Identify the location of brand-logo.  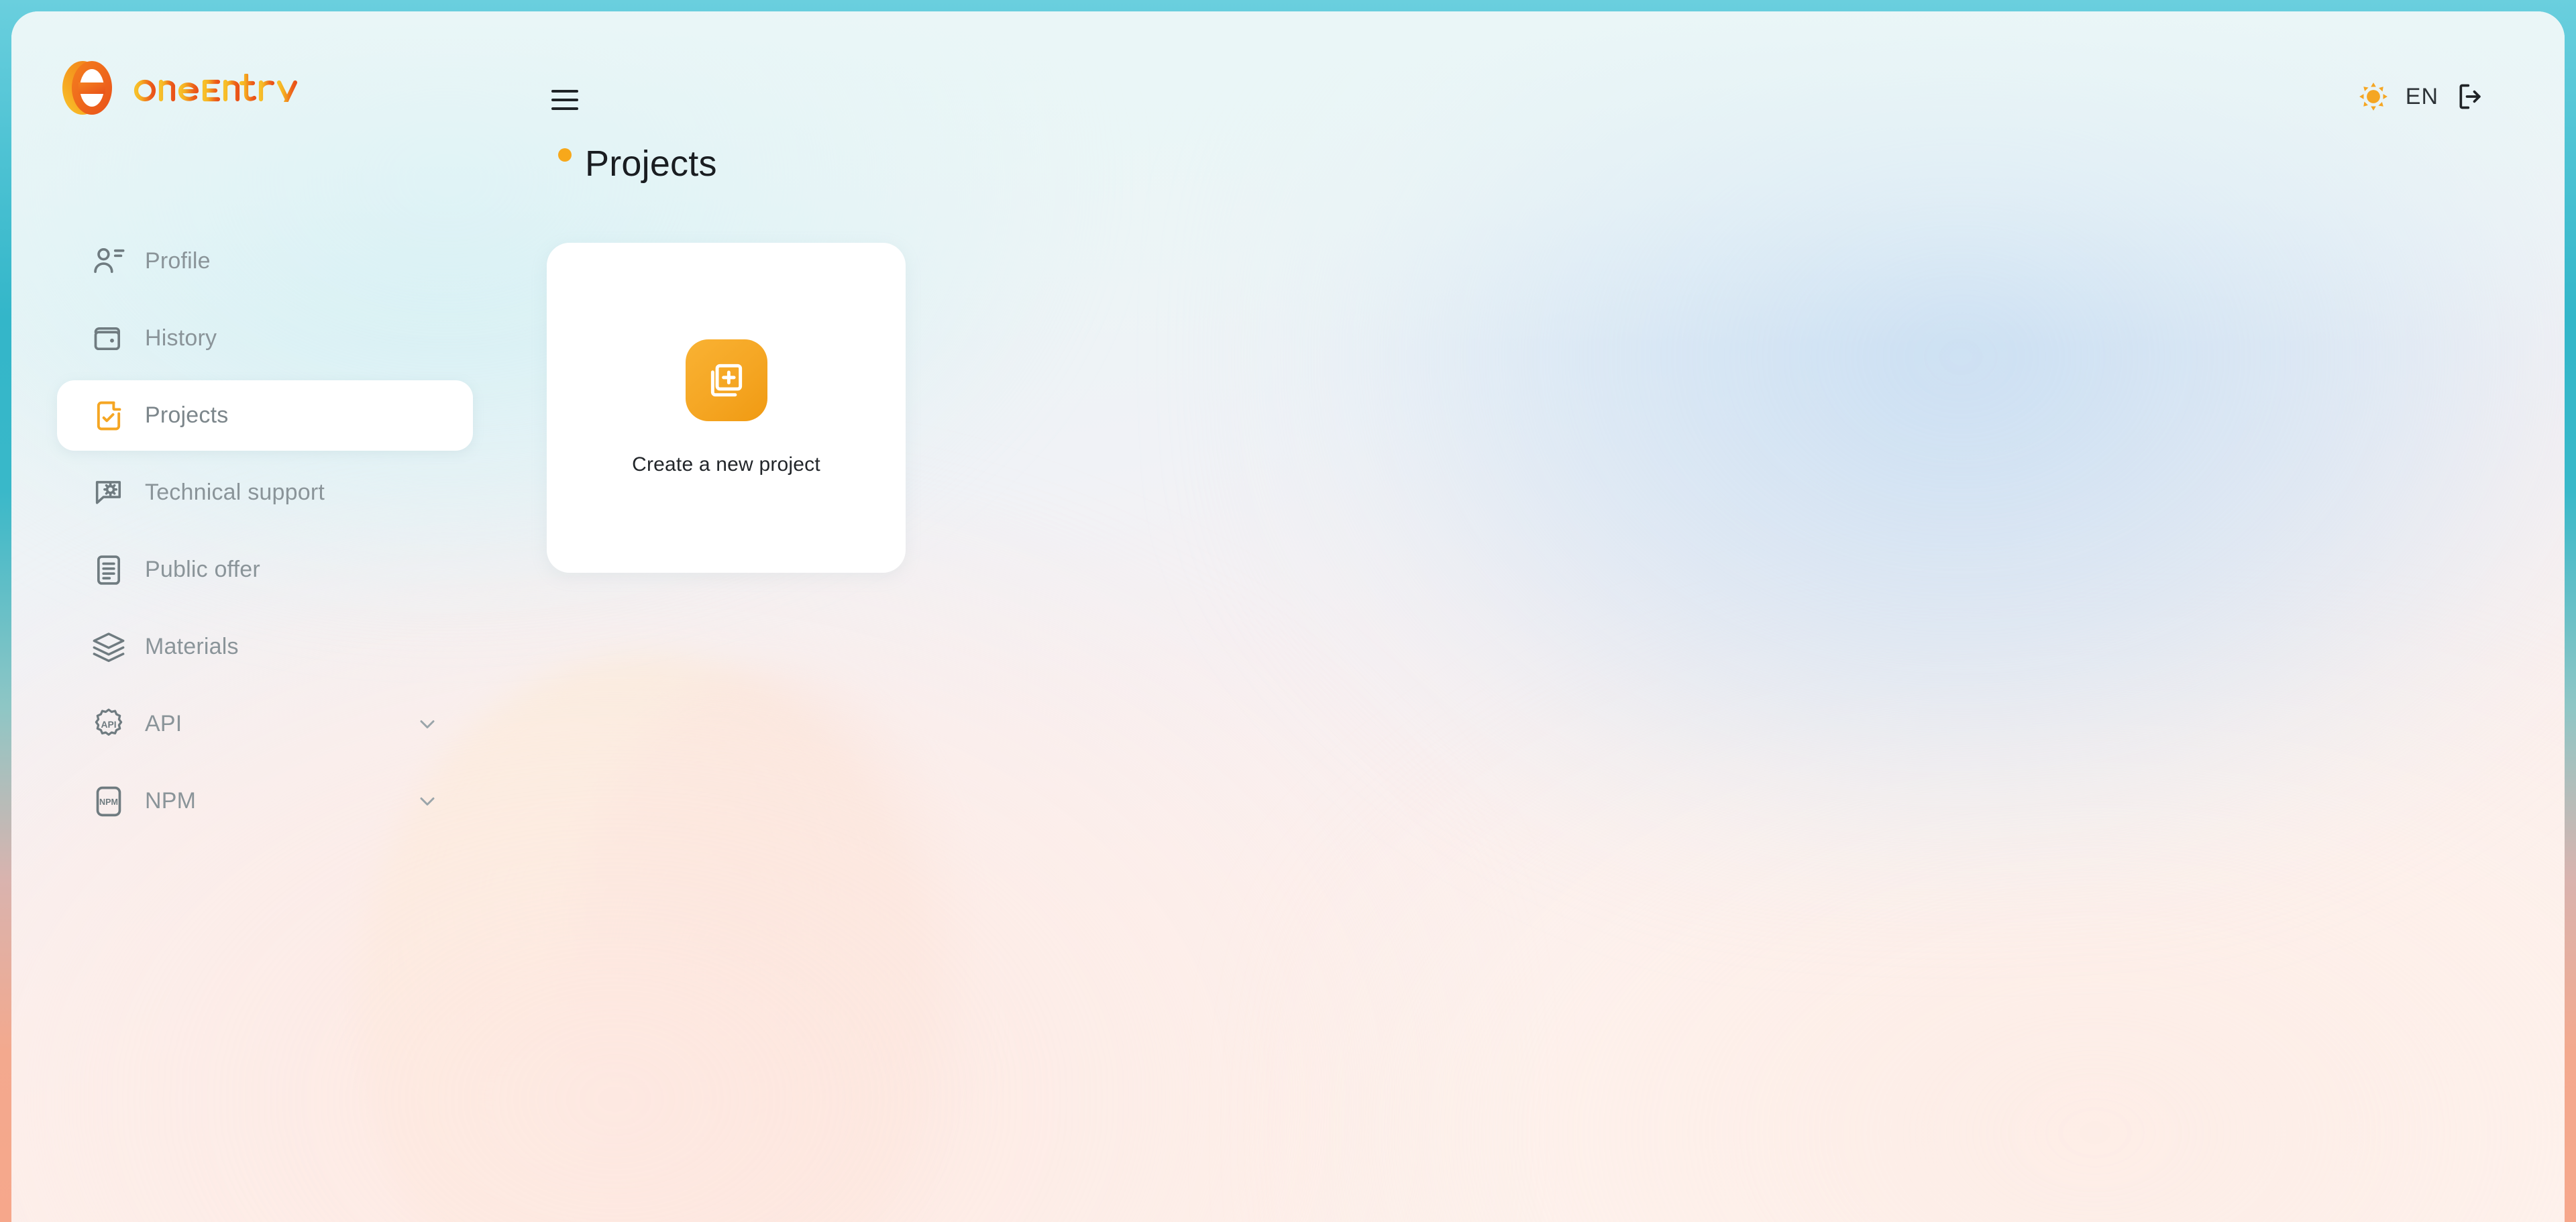
(183, 88).